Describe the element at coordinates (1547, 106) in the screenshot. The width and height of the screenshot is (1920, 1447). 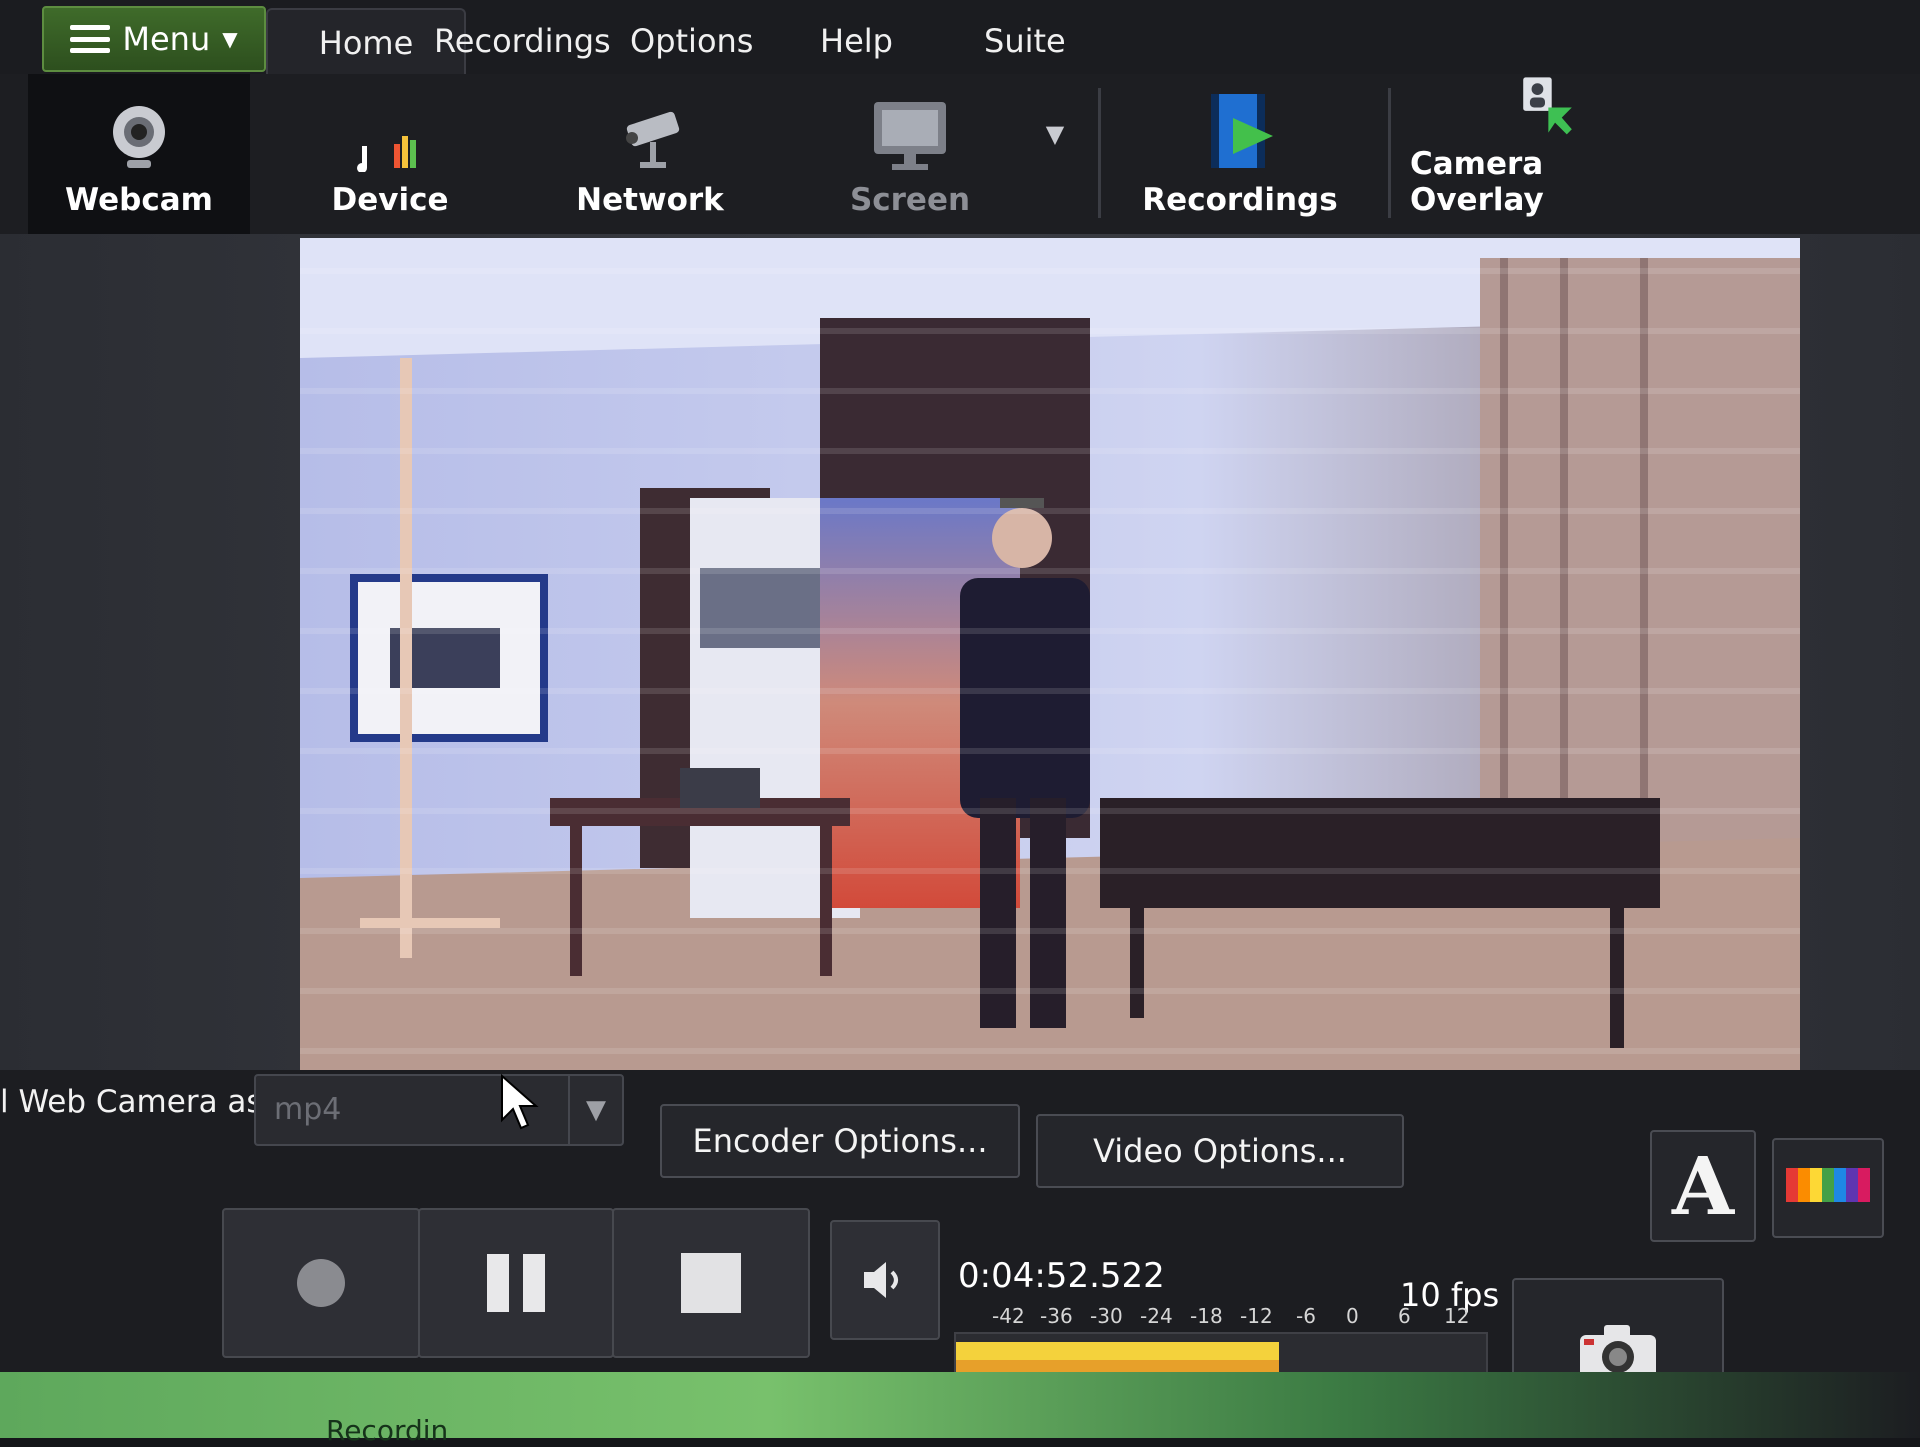
I see `camera-overlay-icon` at that location.